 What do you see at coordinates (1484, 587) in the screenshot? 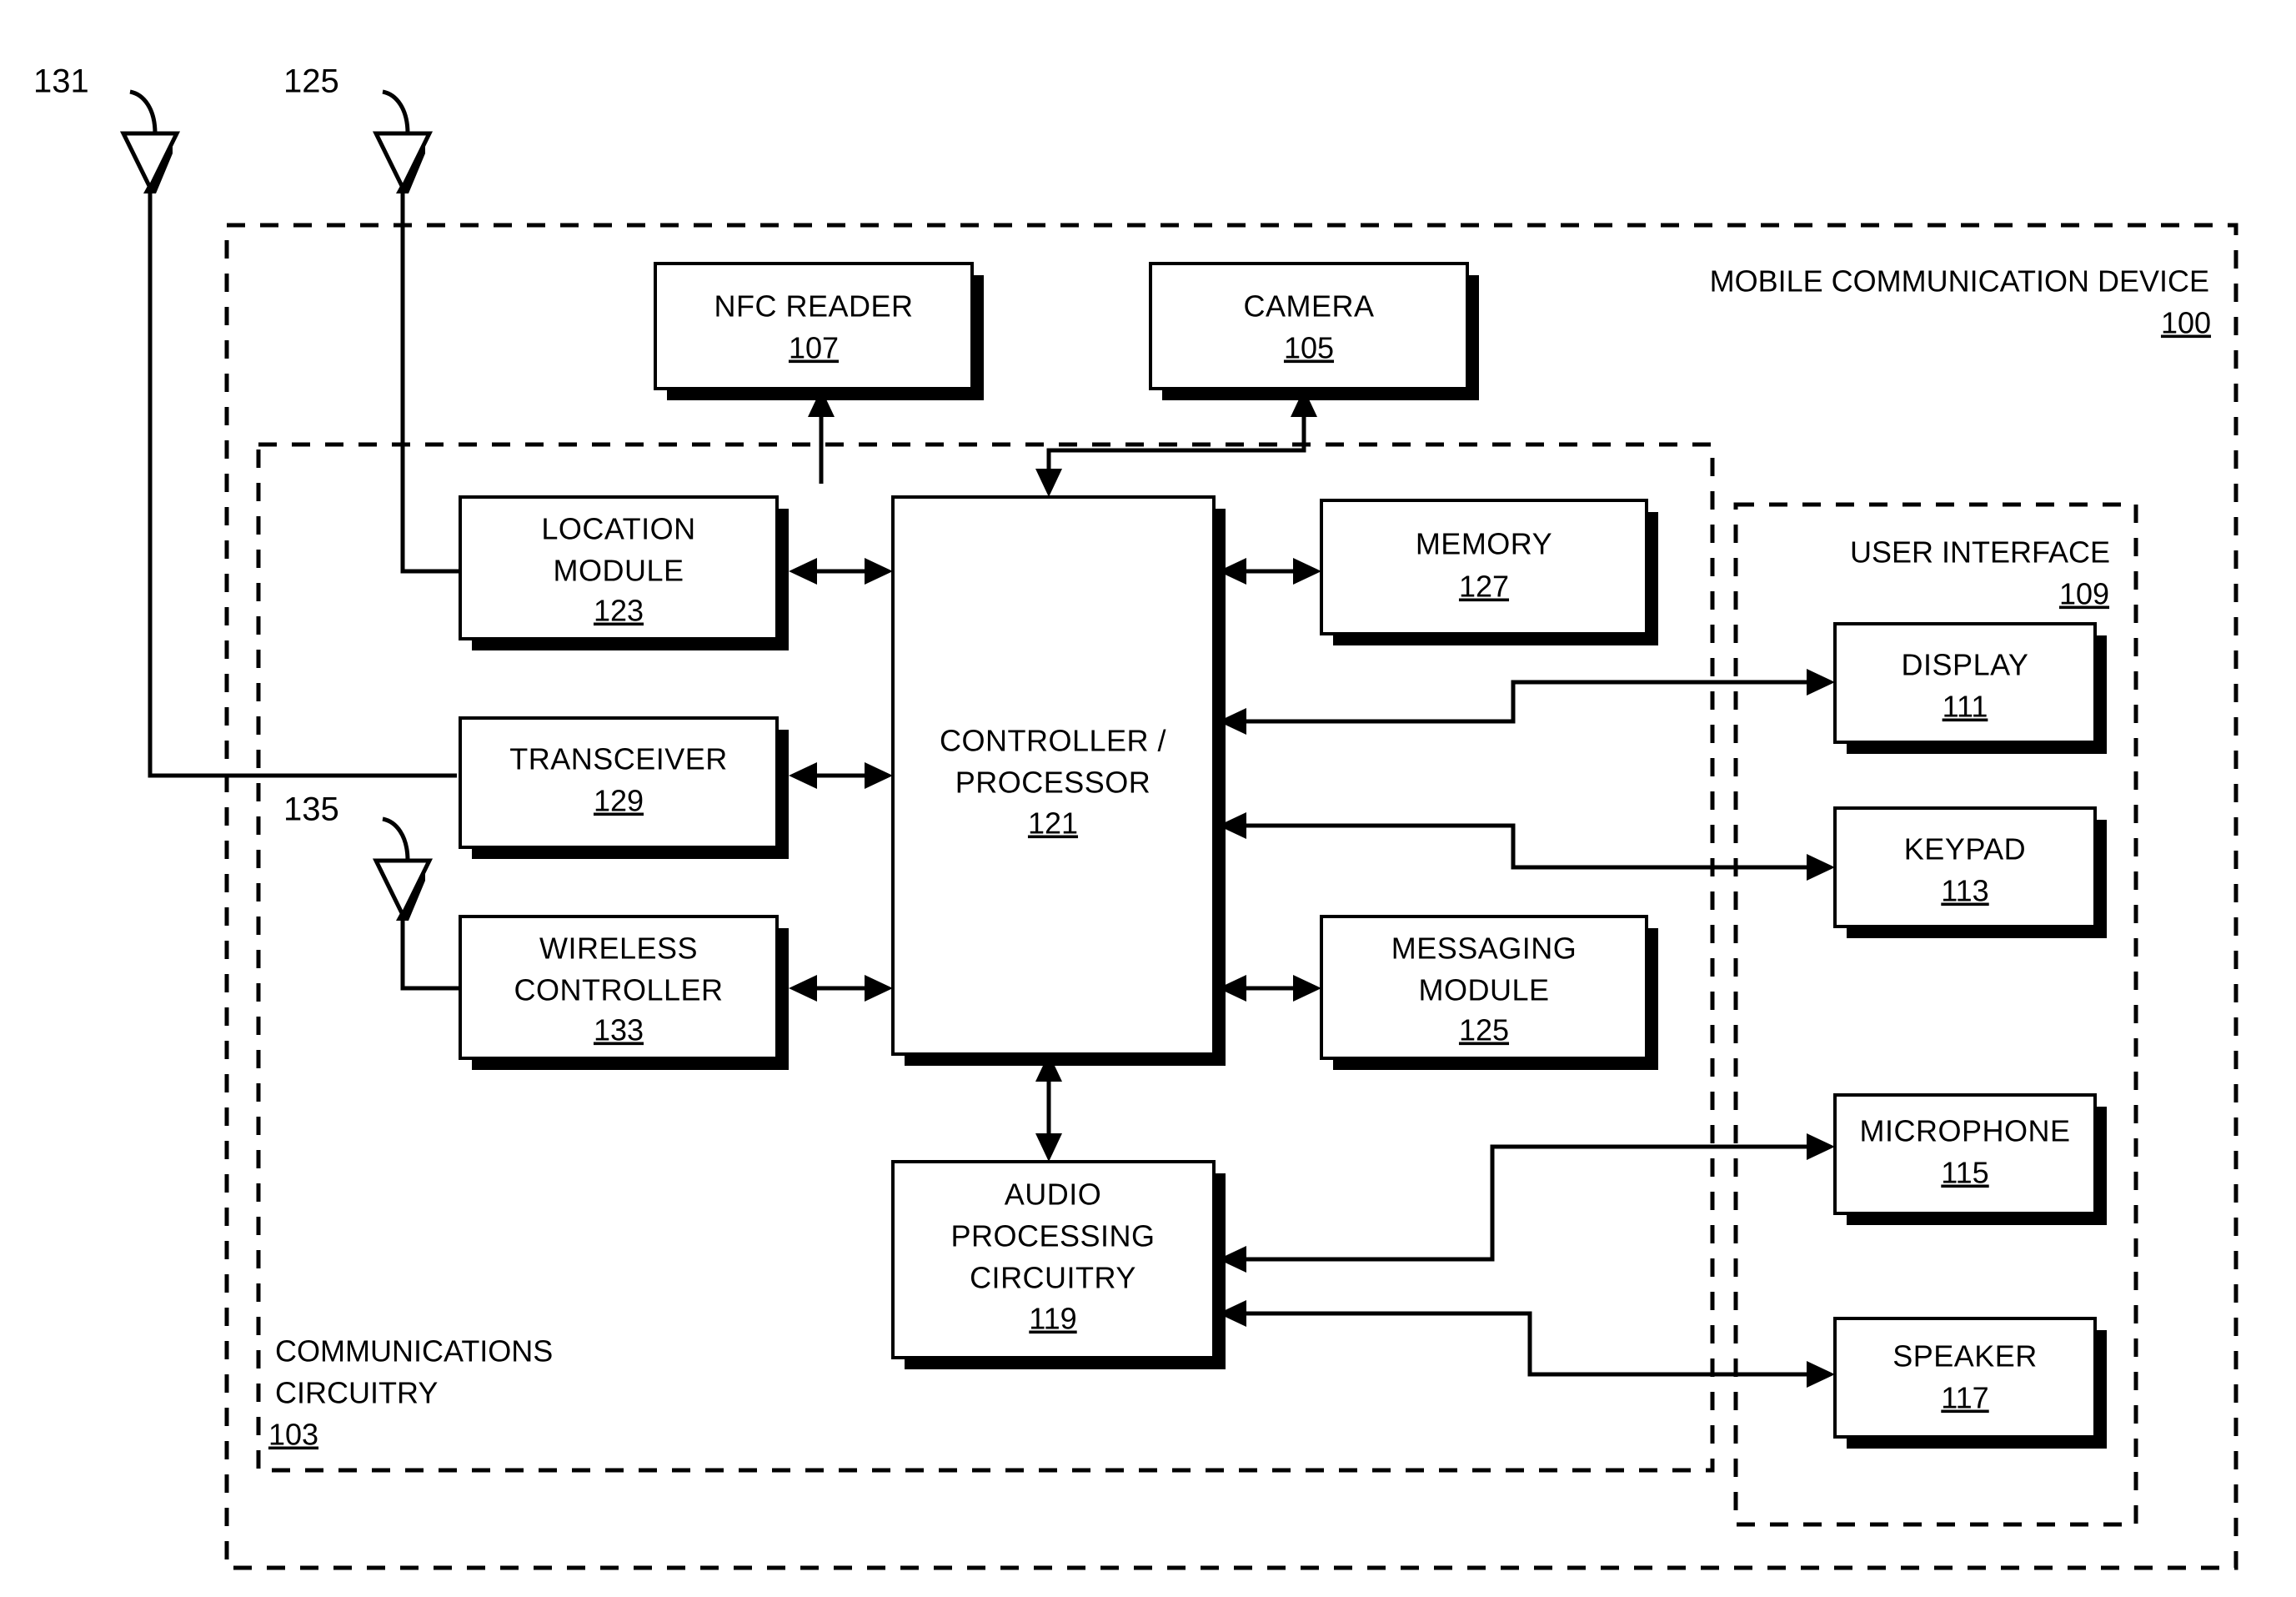
I see `block-memory-ref: 127` at bounding box center [1484, 587].